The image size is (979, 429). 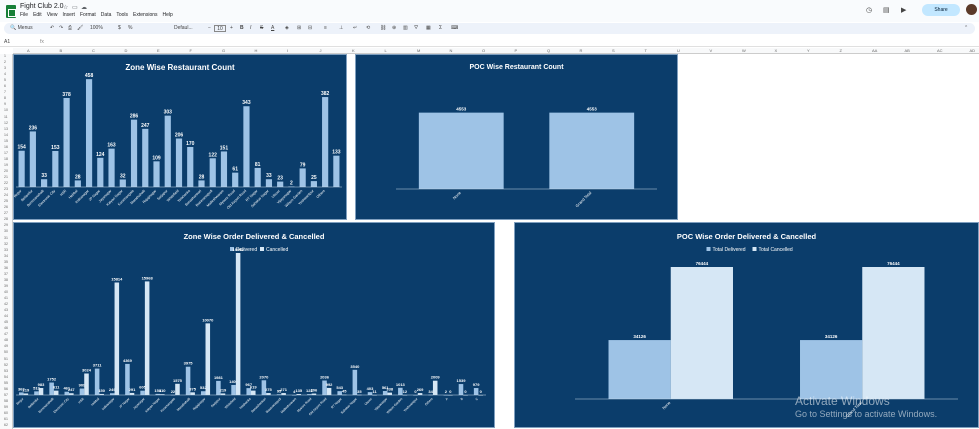 What do you see at coordinates (808, 50) in the screenshot?
I see `column-header: Y` at bounding box center [808, 50].